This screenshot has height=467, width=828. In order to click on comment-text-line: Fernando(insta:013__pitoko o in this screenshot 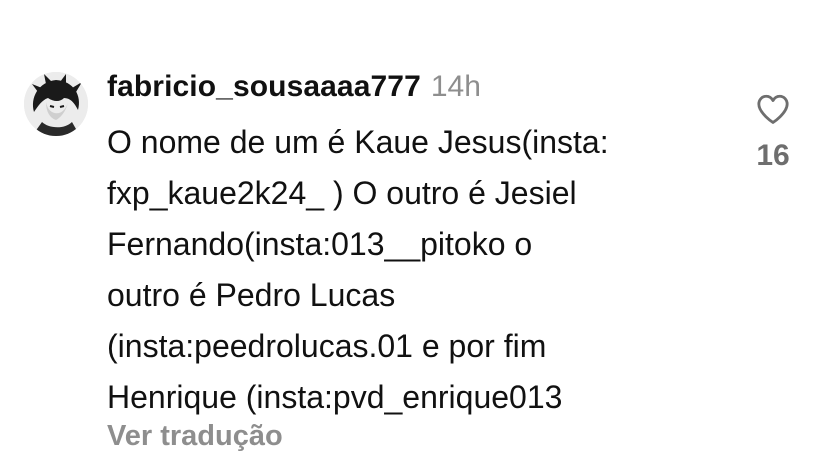, I will do `click(320, 244)`.